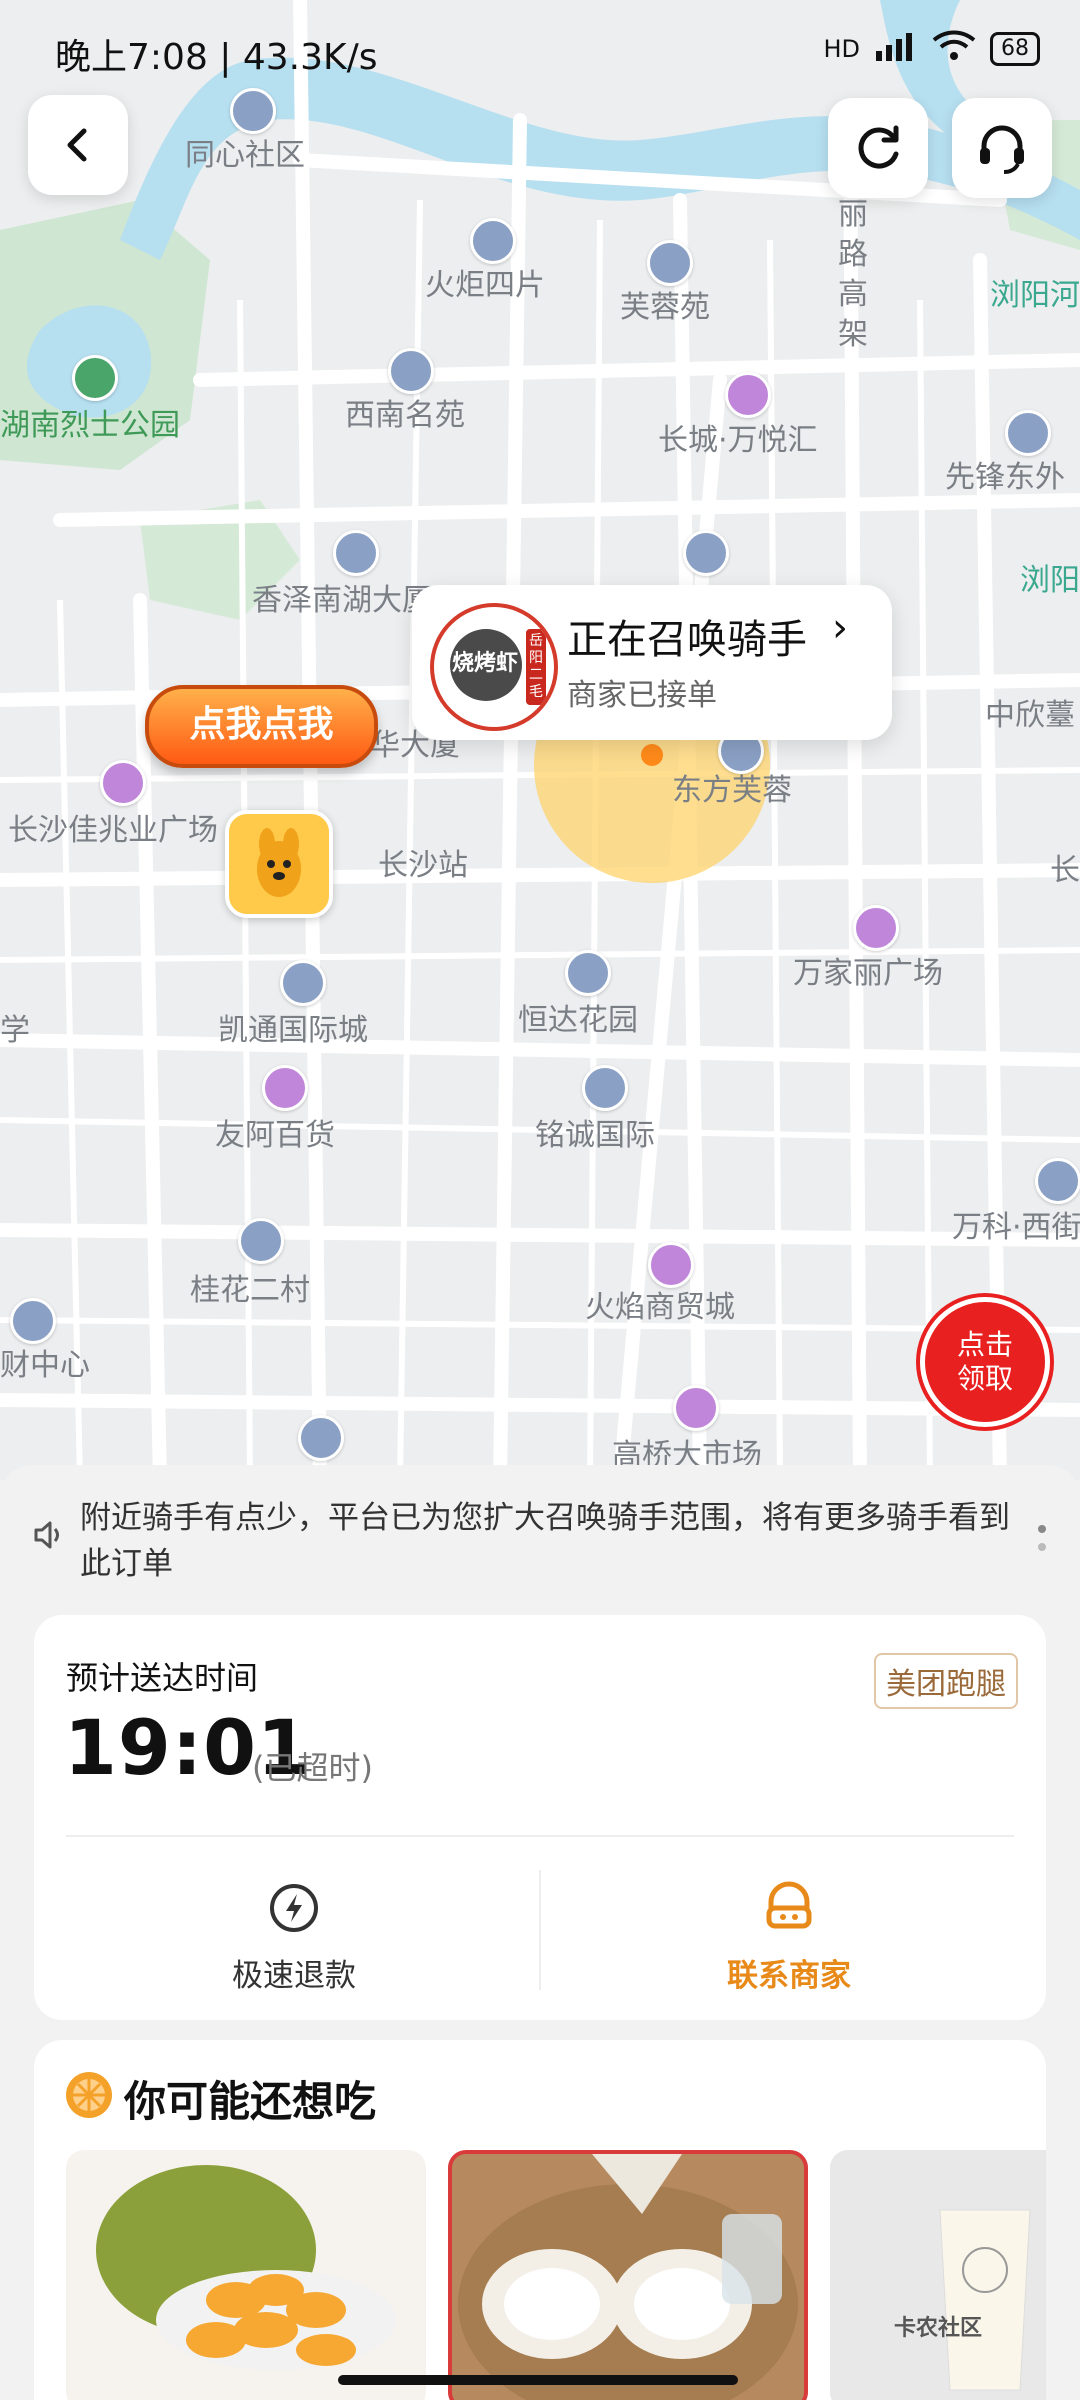  What do you see at coordinates (261, 726) in the screenshot?
I see `promo-button: 点我点我` at bounding box center [261, 726].